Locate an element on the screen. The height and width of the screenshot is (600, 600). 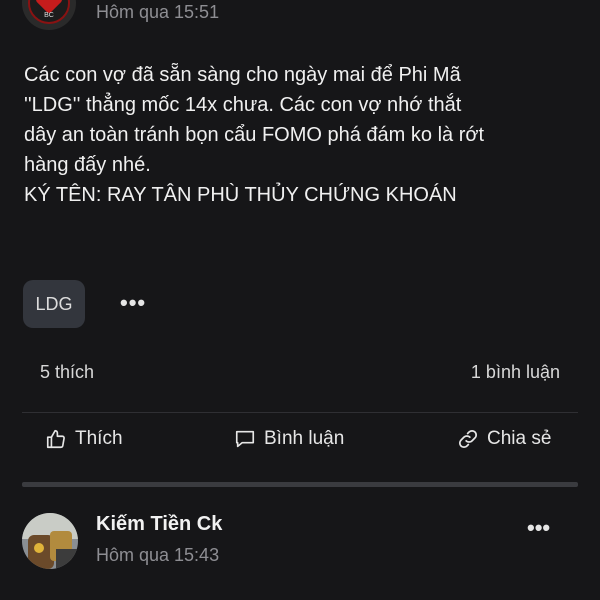
post1-actions: Thích Bình luận Chia sẻ is located at coordinates (300, 448).